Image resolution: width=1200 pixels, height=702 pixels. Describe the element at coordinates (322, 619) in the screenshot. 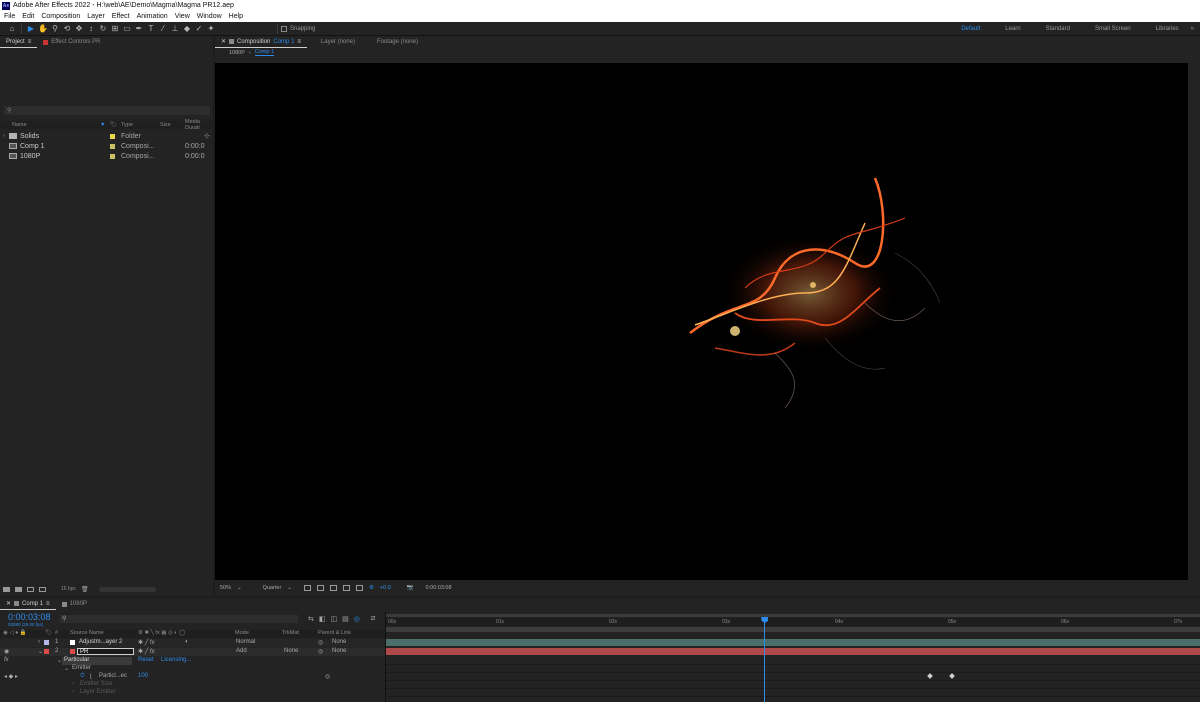

I see `draft-3d-icon: ◧` at that location.